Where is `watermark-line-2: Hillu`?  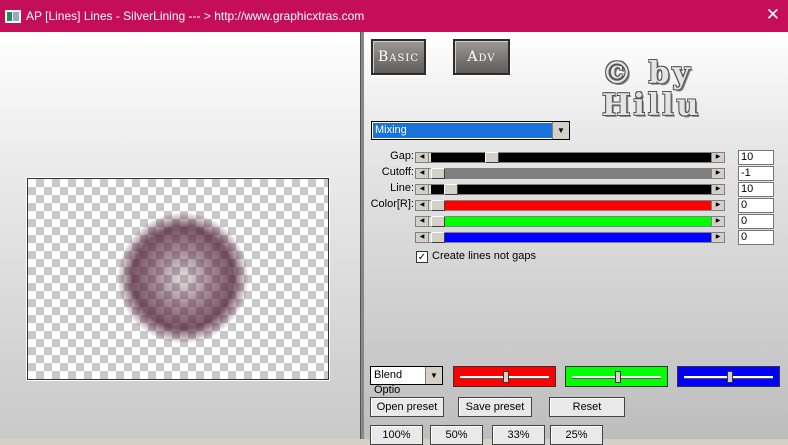 watermark-line-2: Hillu is located at coordinates (652, 105).